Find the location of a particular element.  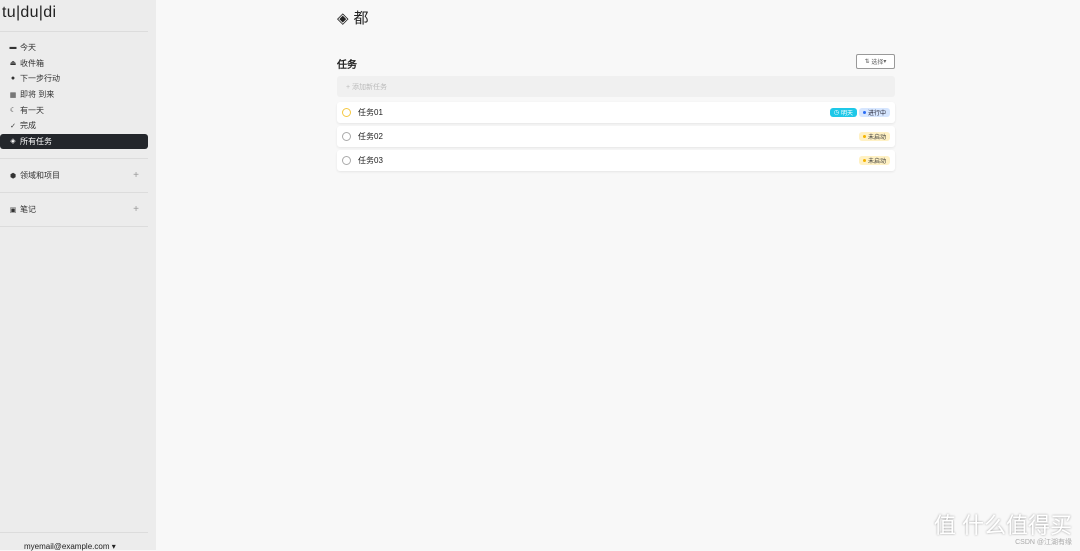

hexagon-icon: ⬢ is located at coordinates (13, 176).